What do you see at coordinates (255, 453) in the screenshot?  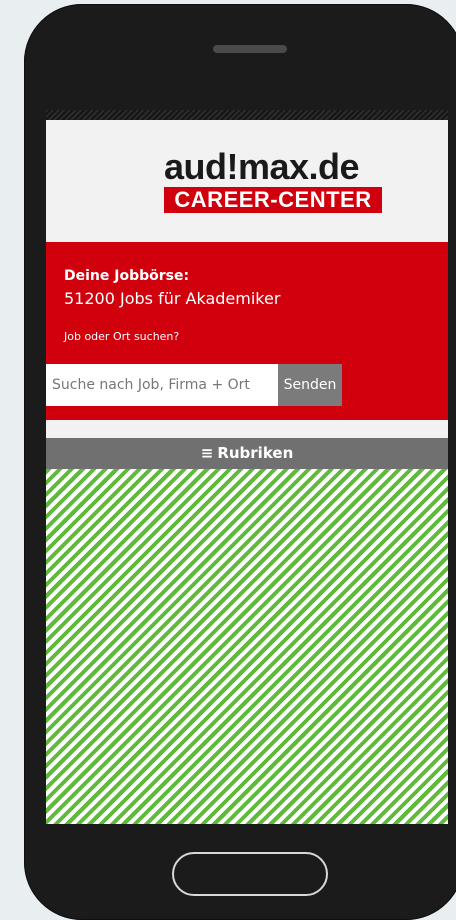 I see `categories-label: Rubriken` at bounding box center [255, 453].